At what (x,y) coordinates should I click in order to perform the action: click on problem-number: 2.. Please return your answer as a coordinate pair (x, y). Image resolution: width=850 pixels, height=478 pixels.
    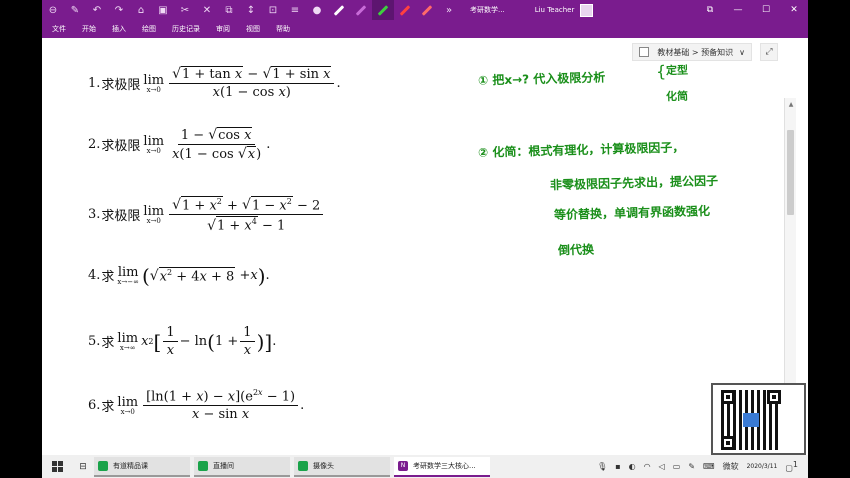
    Looking at the image, I should click on (94, 144).